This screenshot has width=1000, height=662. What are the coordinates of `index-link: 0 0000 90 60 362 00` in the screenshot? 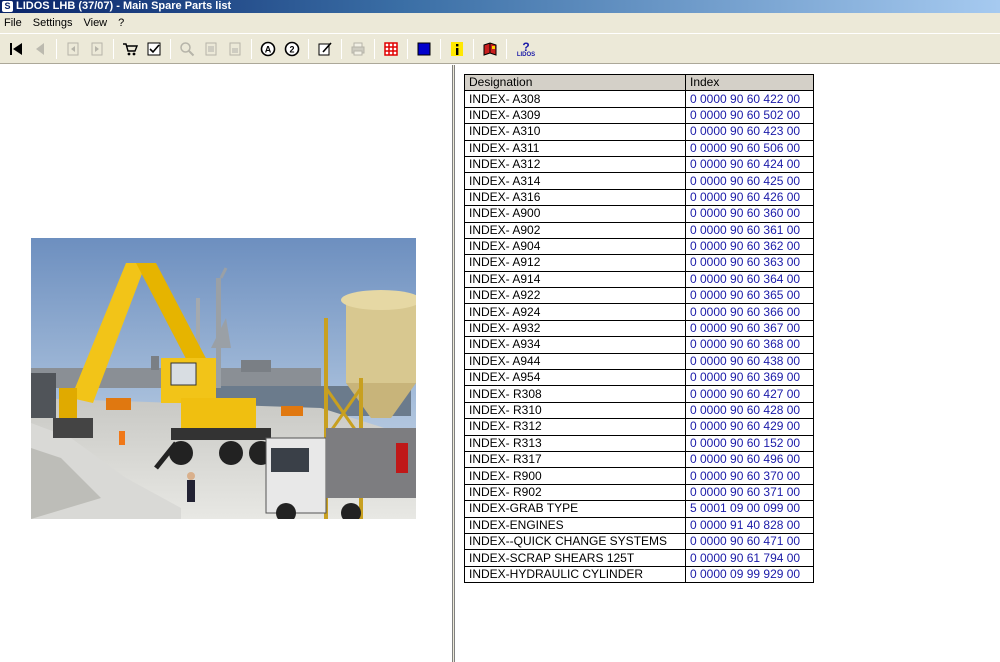 It's located at (749, 246).